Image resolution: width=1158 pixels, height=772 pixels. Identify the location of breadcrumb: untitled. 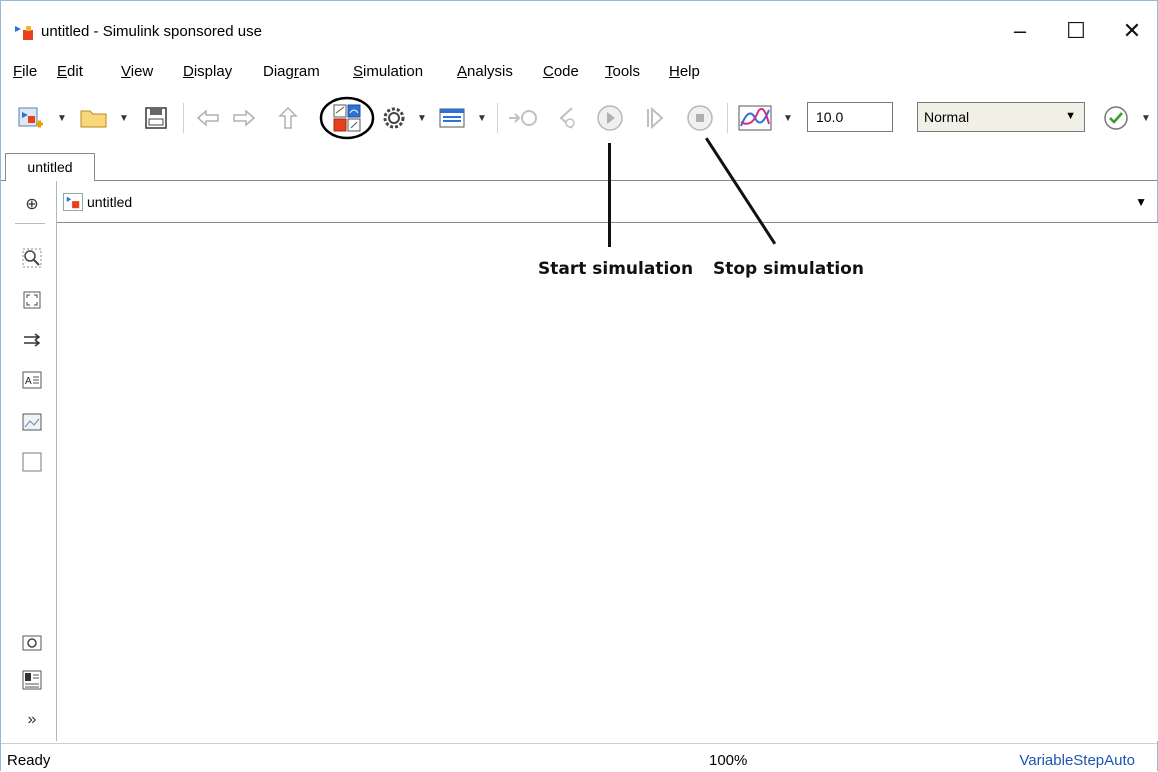
(109, 202).